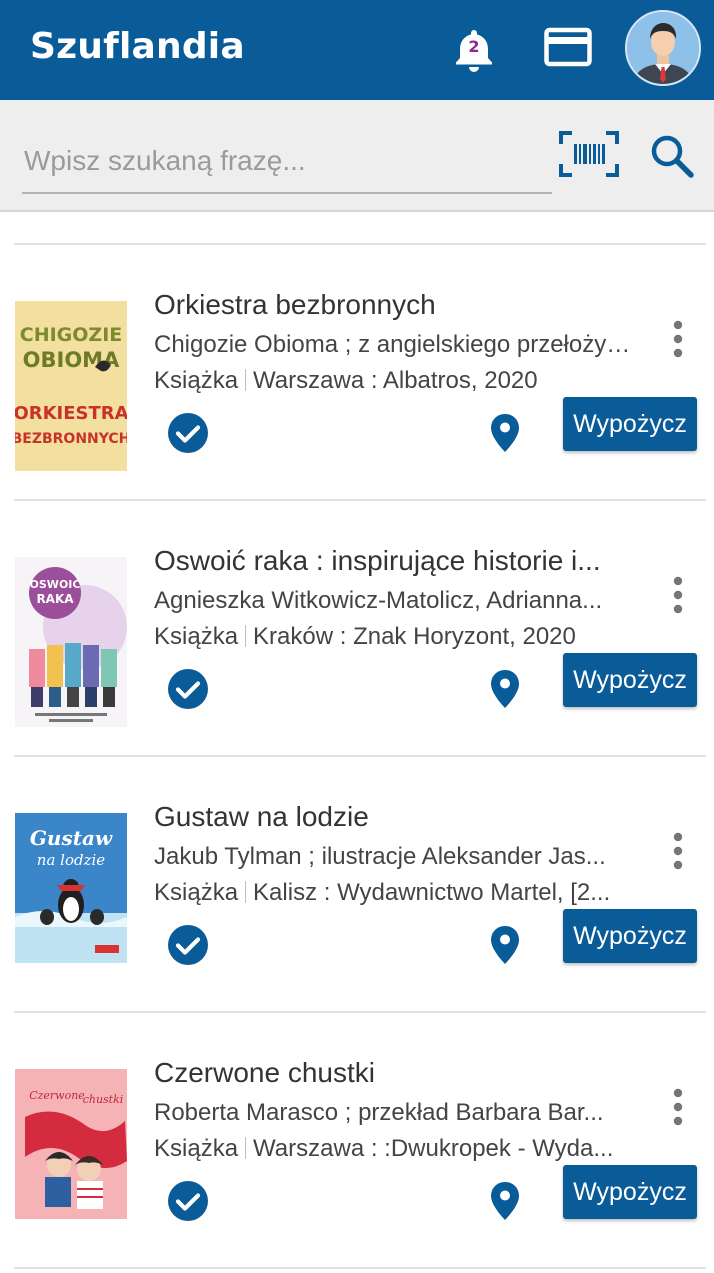  I want to click on app-title: Szuflandia, so click(137, 46).